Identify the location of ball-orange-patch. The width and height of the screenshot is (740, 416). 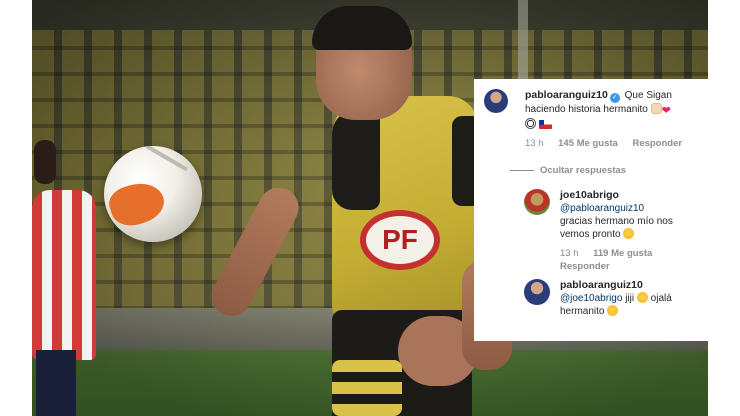
(137, 204).